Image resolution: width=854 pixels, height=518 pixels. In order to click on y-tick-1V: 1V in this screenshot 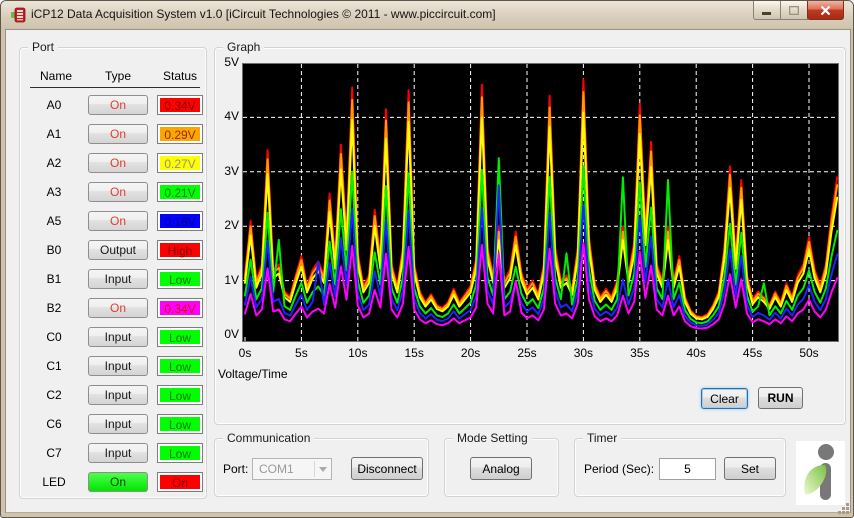, I will do `click(231, 279)`.